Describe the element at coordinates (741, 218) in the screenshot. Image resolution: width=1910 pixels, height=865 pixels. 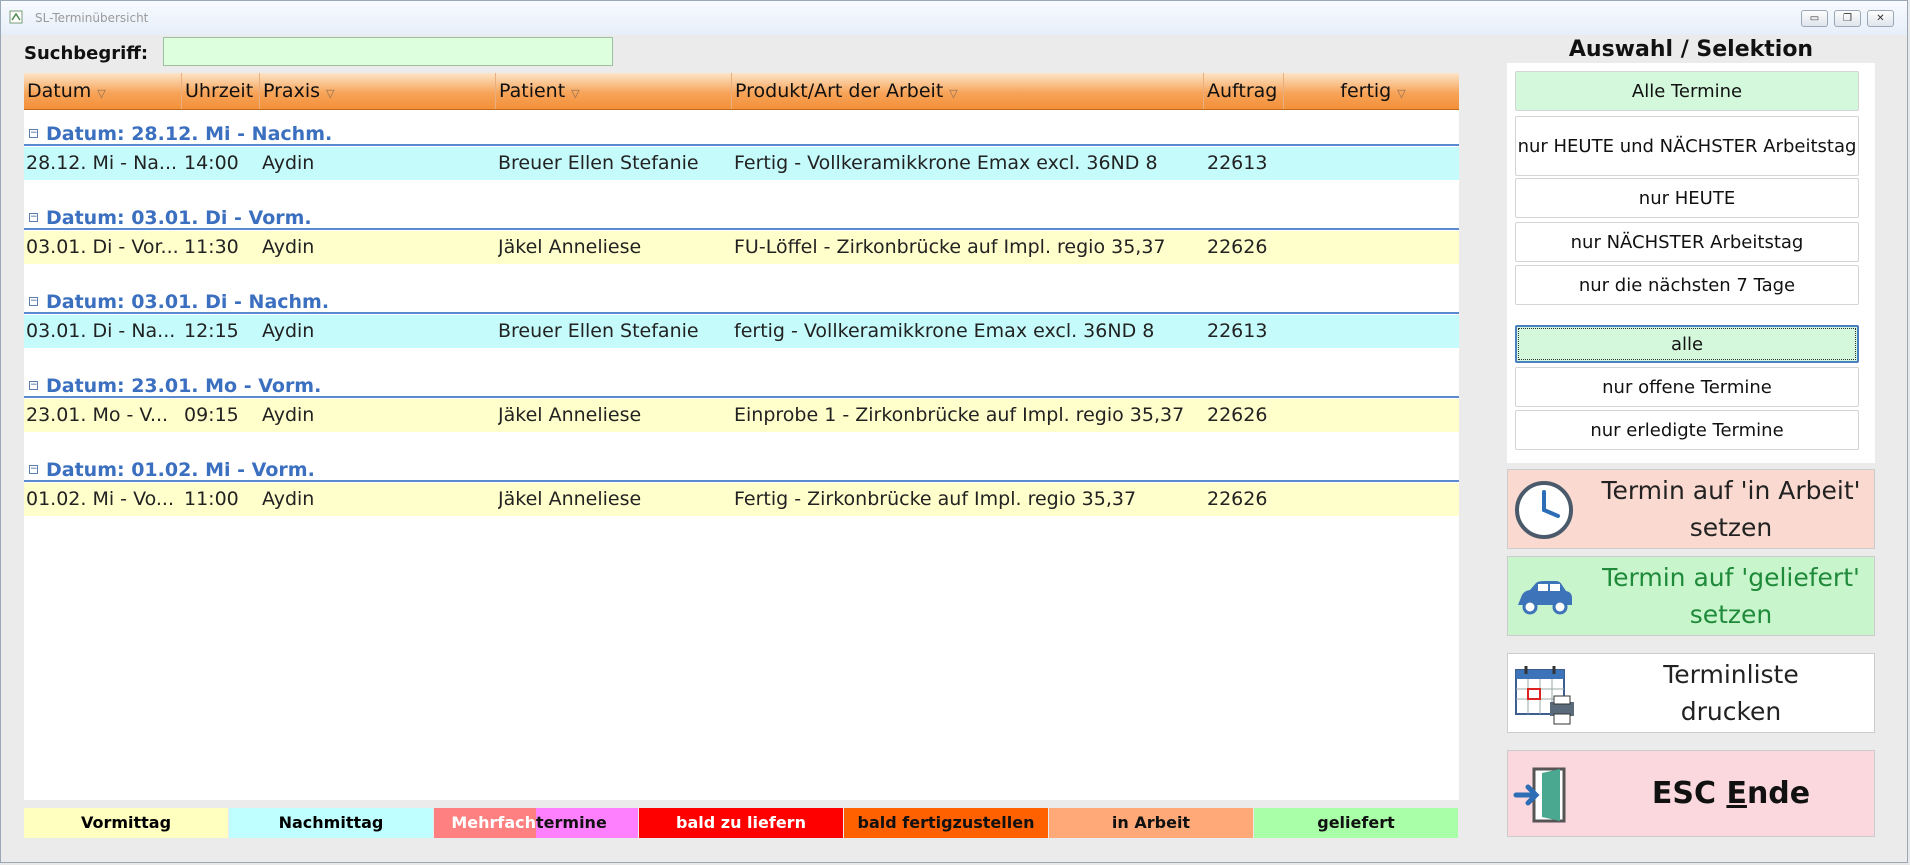
I see `group-header: − Datum: 03.01. Di - Vorm.` at that location.